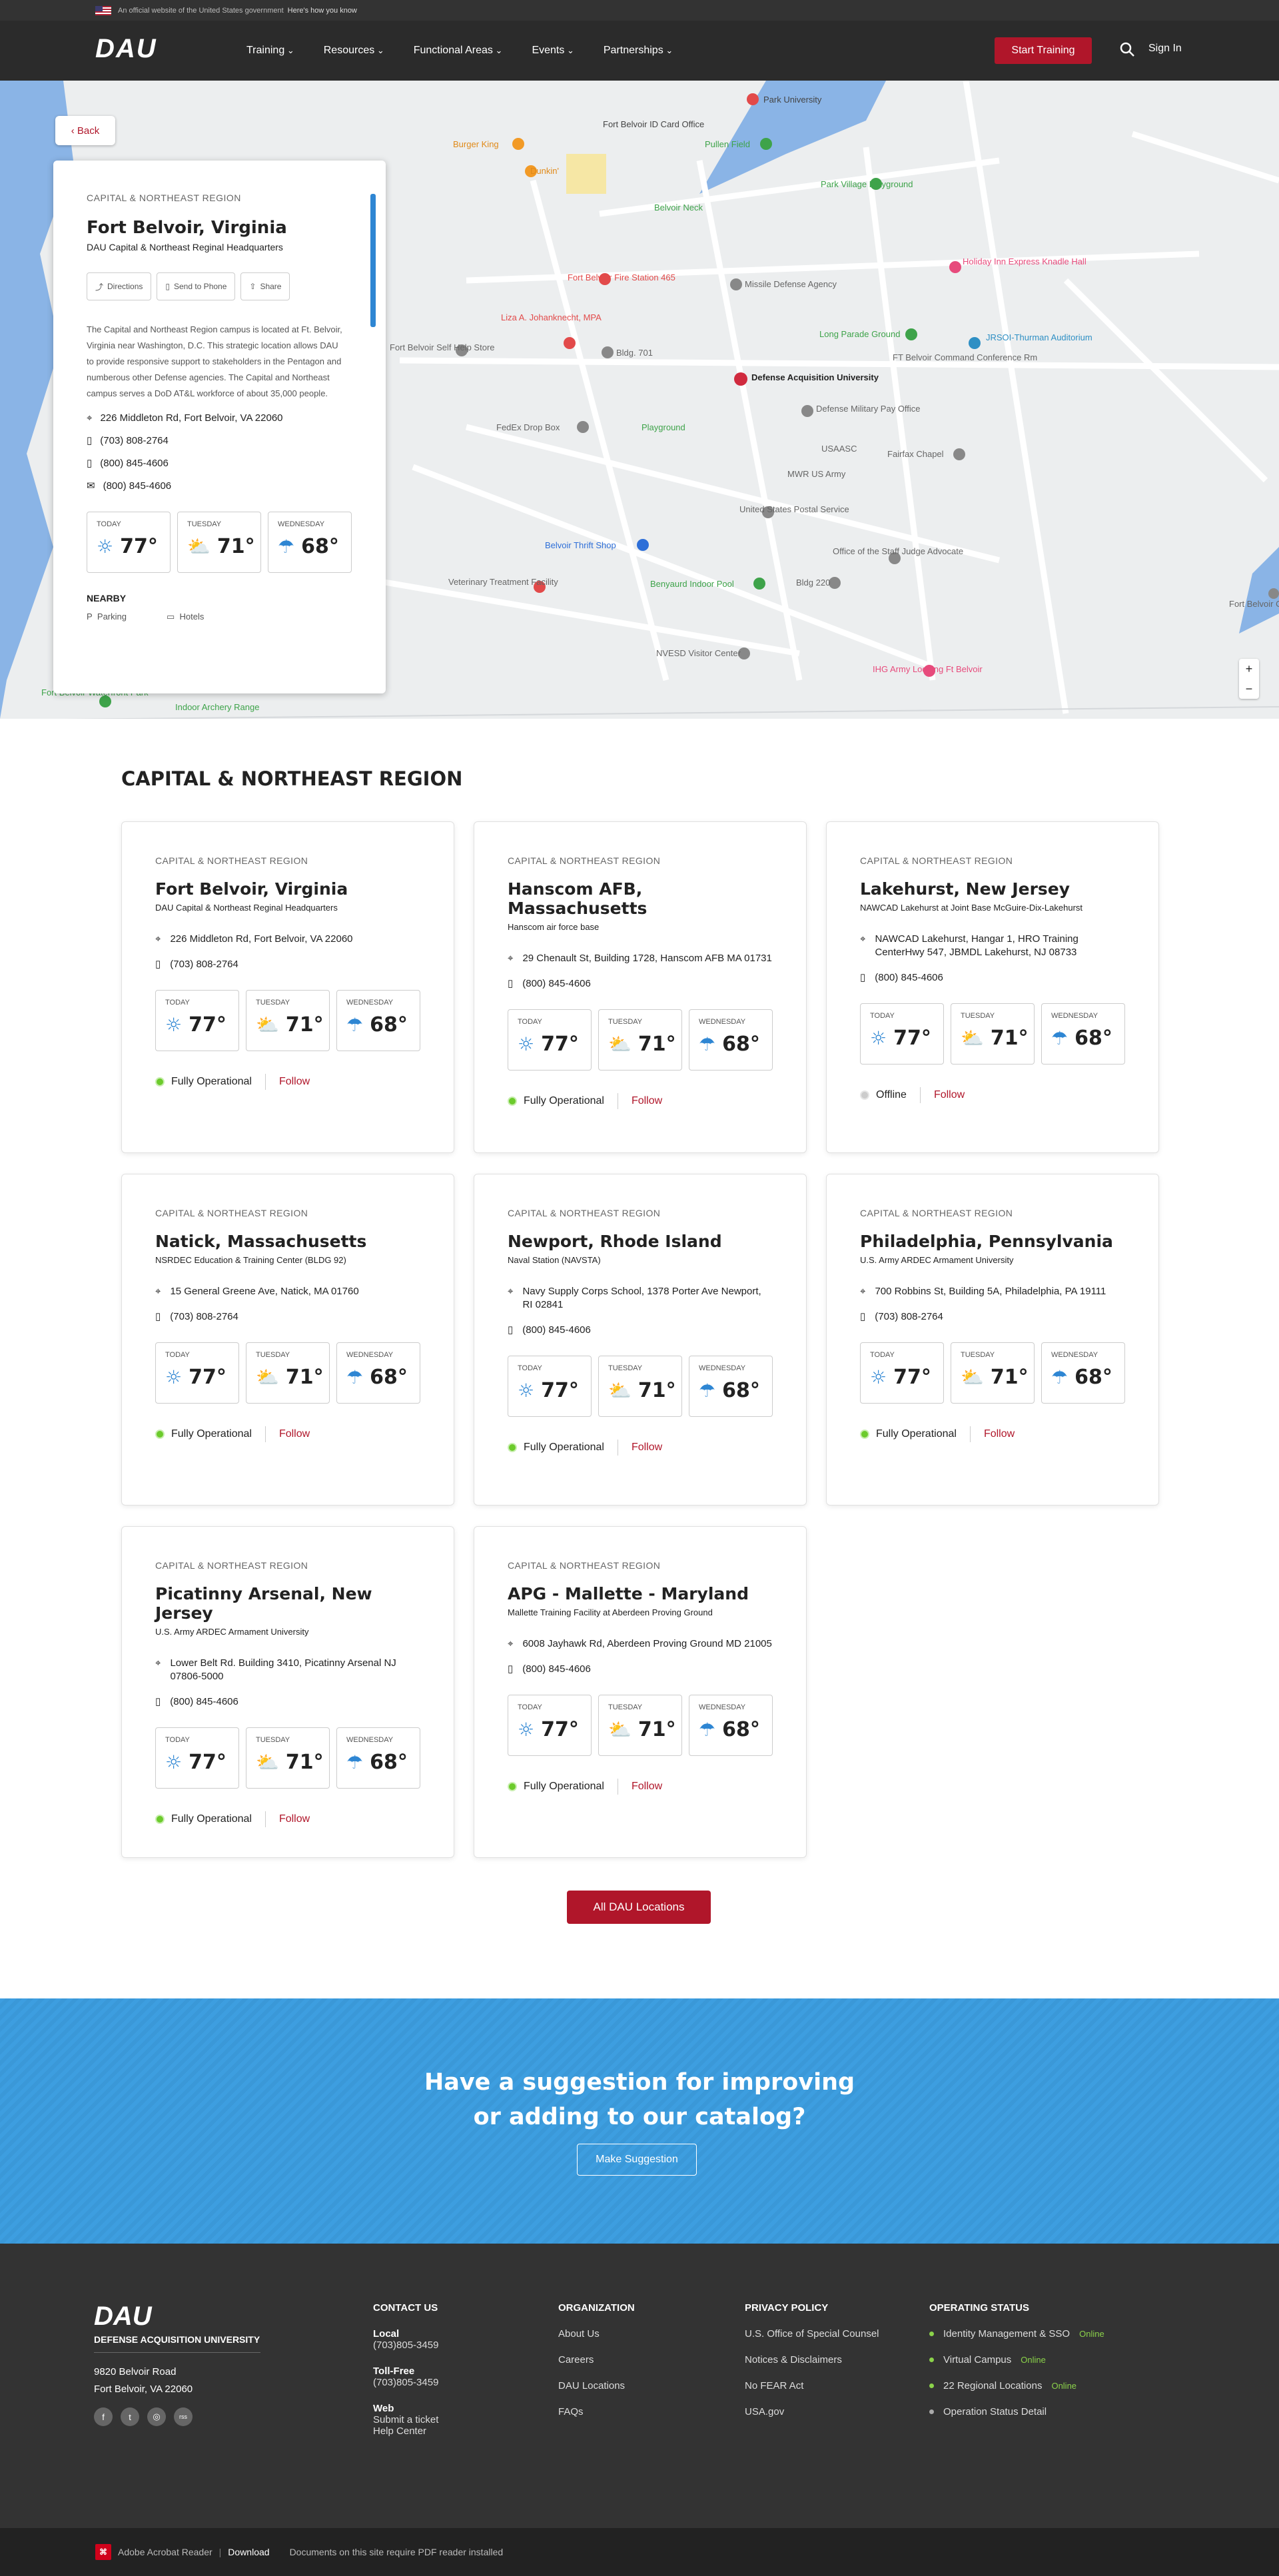  Describe the element at coordinates (992, 889) in the screenshot. I see `card-title: Lakehurst, New Jersey` at that location.